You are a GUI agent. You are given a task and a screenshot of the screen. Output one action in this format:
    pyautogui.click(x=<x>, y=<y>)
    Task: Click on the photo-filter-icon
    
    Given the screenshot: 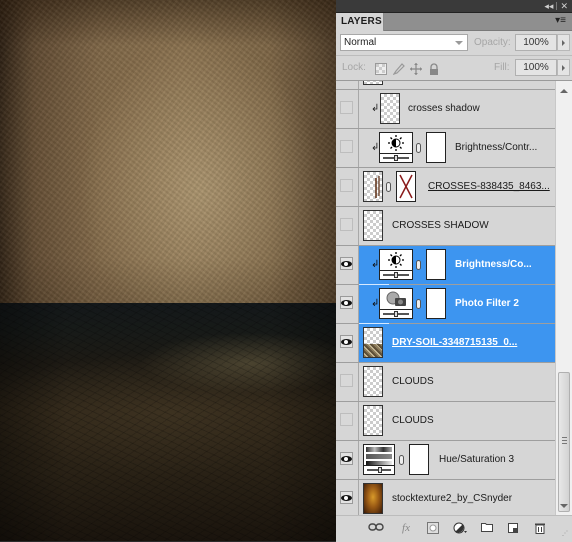 What is the action you would take?
    pyautogui.click(x=396, y=303)
    